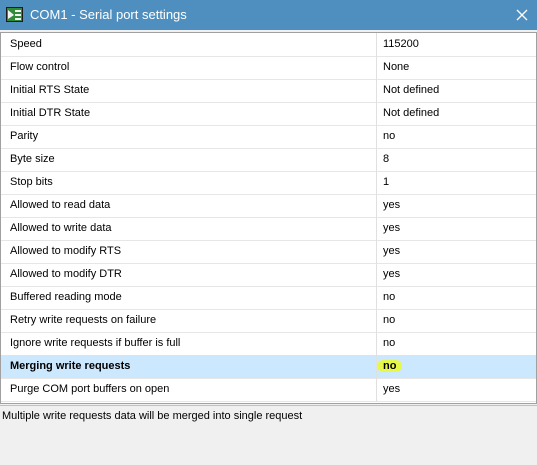 The width and height of the screenshot is (537, 465). Describe the element at coordinates (189, 274) in the screenshot. I see `property-name: Allowed to modify DTR` at that location.